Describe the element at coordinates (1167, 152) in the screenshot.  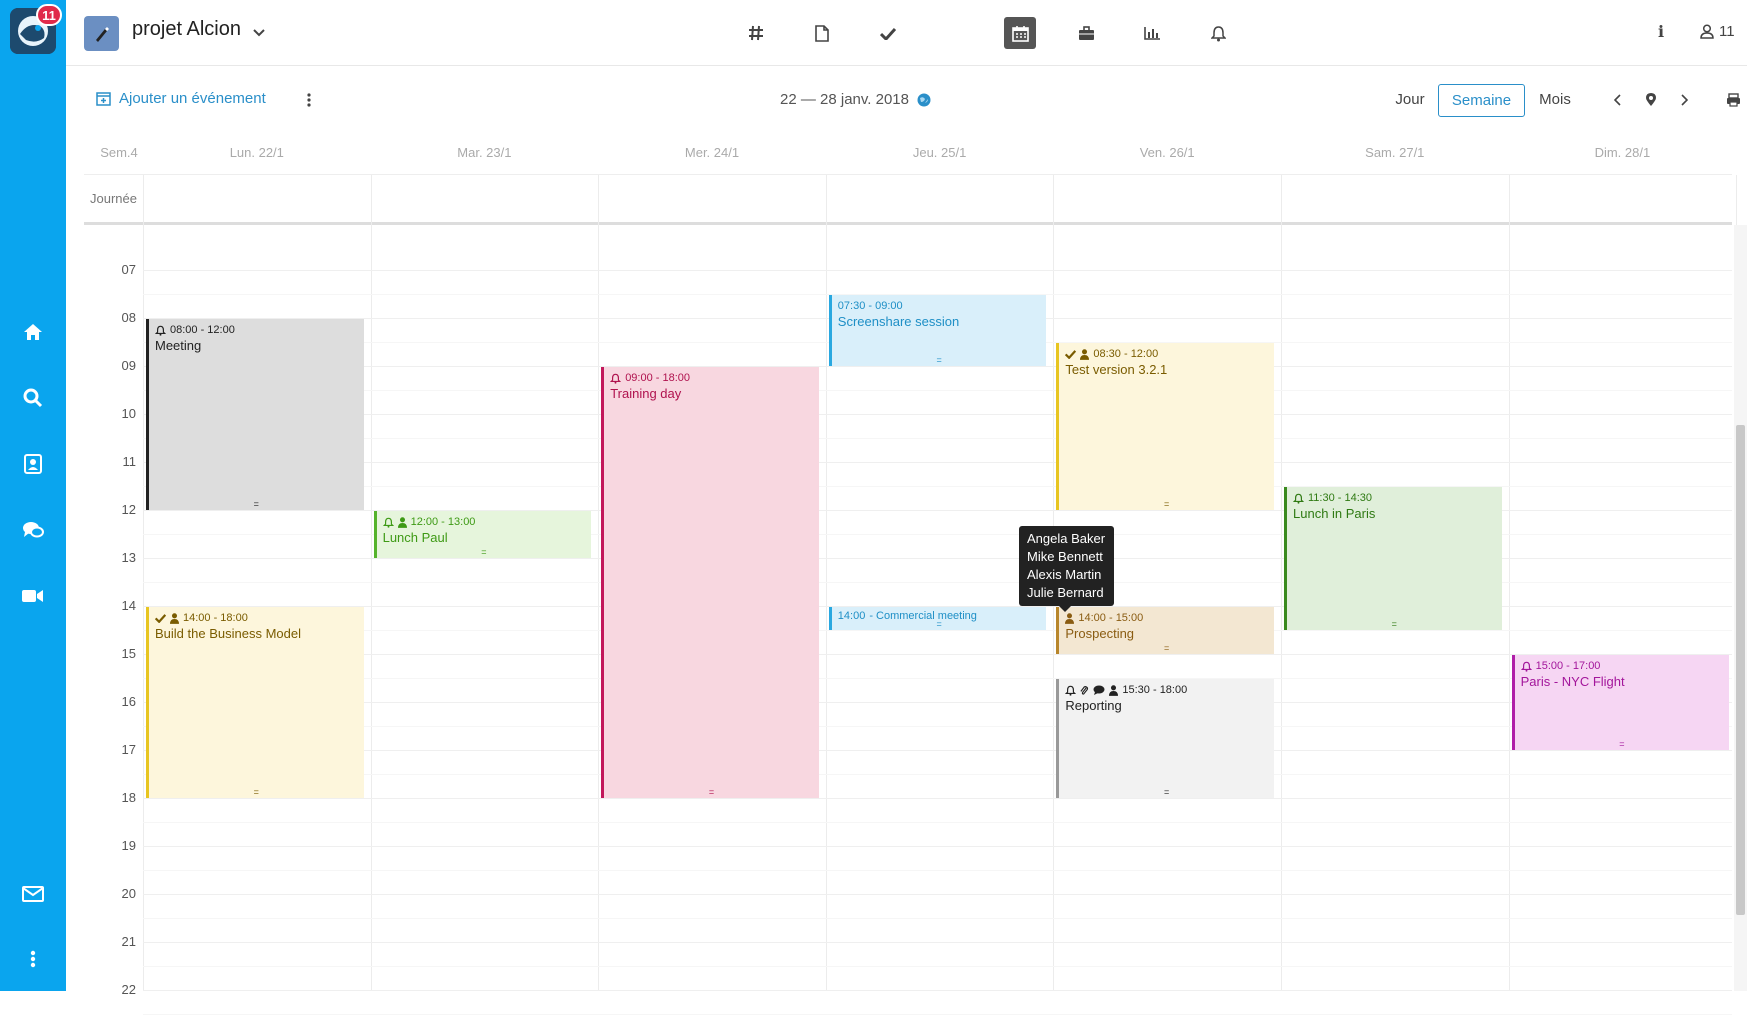
I see `day-header: Ven. 26/1` at that location.